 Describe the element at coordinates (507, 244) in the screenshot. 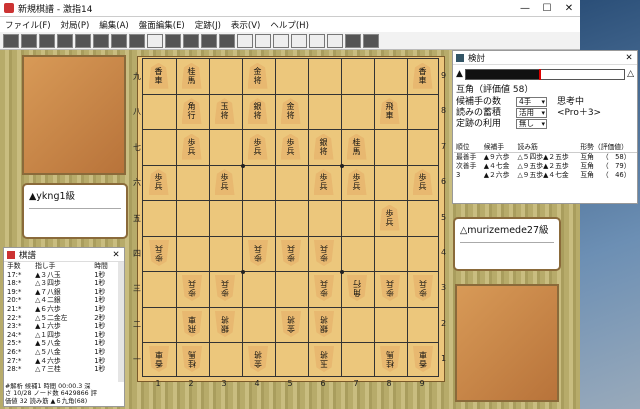

I see `gote-player-box: △murizemede27級` at that location.